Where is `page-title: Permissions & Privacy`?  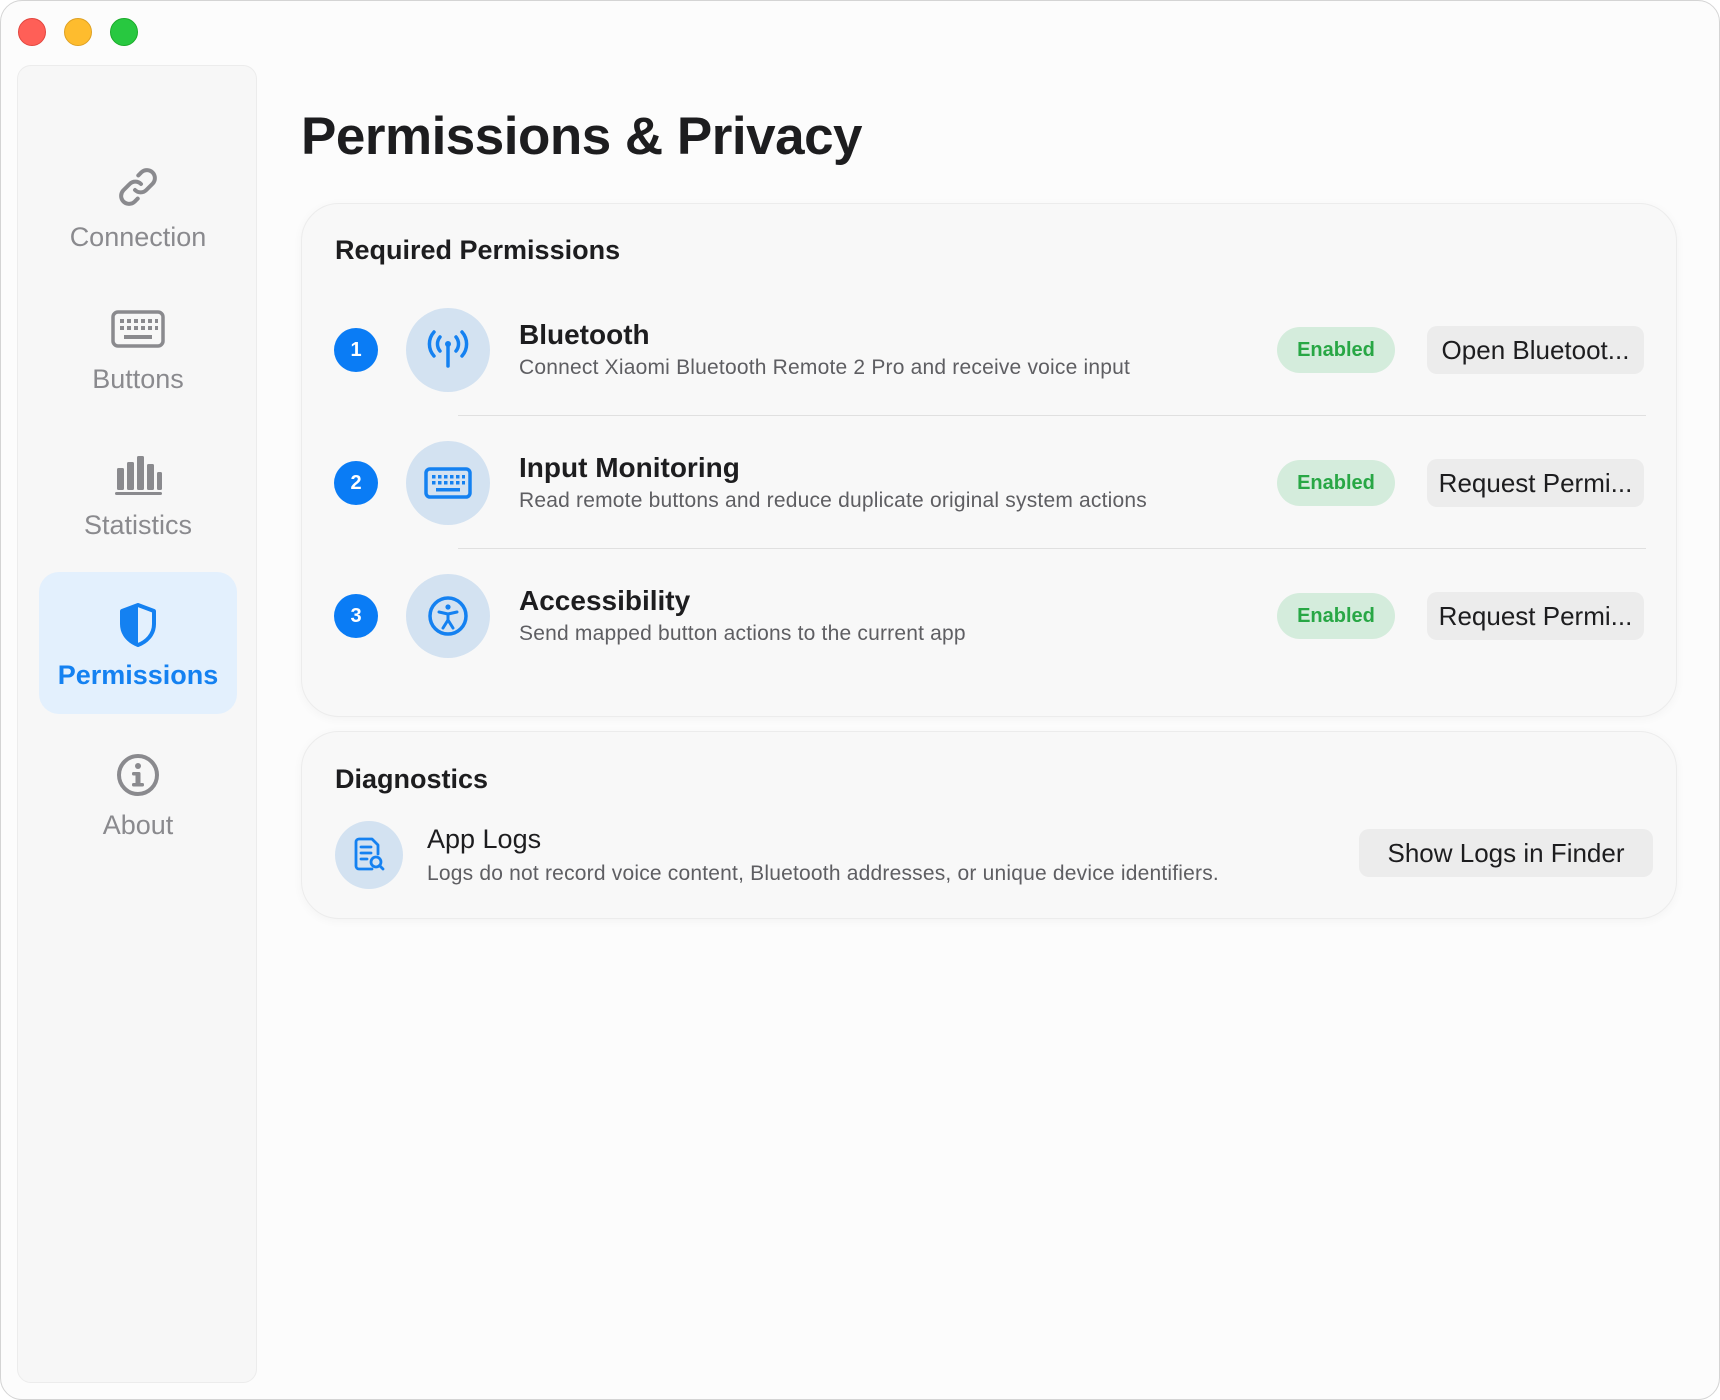 page-title: Permissions & Privacy is located at coordinates (582, 136).